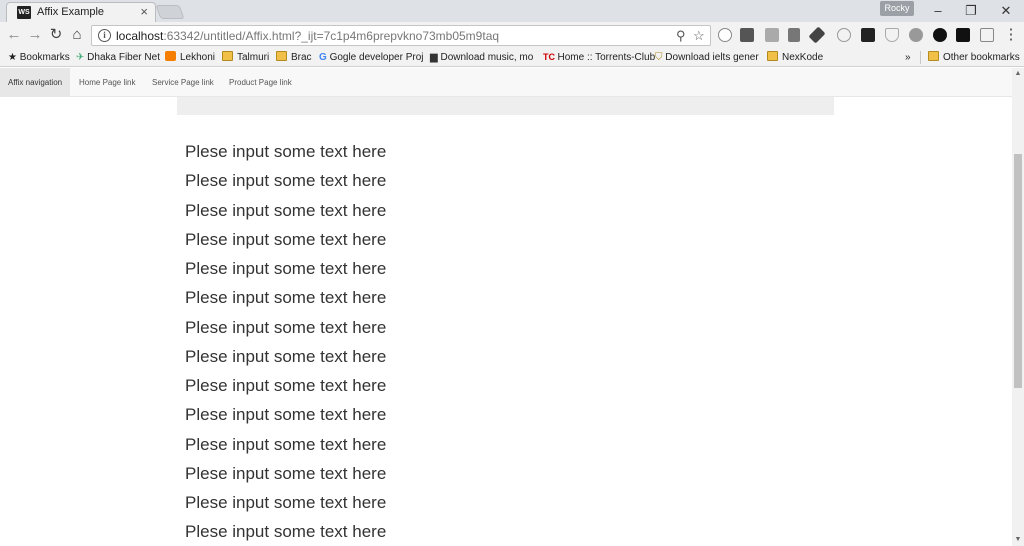  I want to click on tab-strip: WS Affix Example × Rocky – ❐ ✕, so click(512, 11).